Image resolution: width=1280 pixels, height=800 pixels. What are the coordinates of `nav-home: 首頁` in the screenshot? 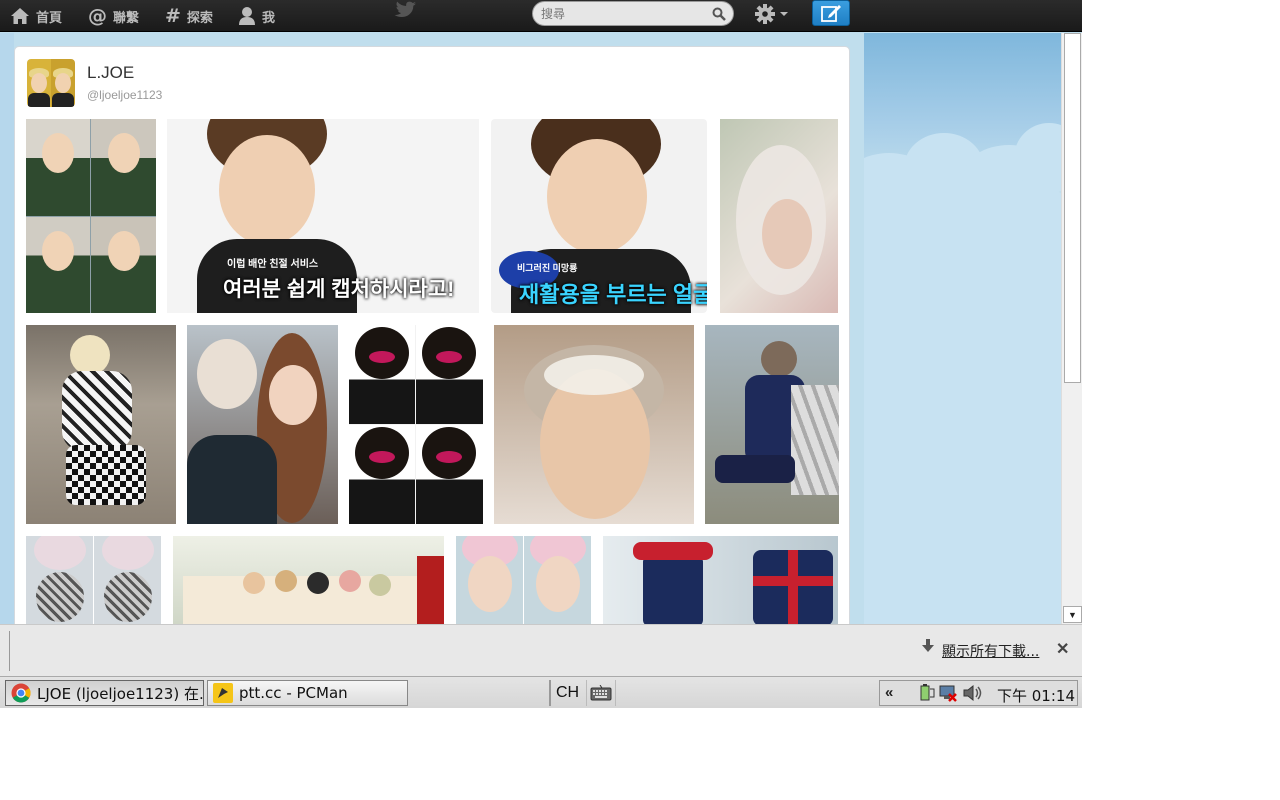 It's located at (36, 16).